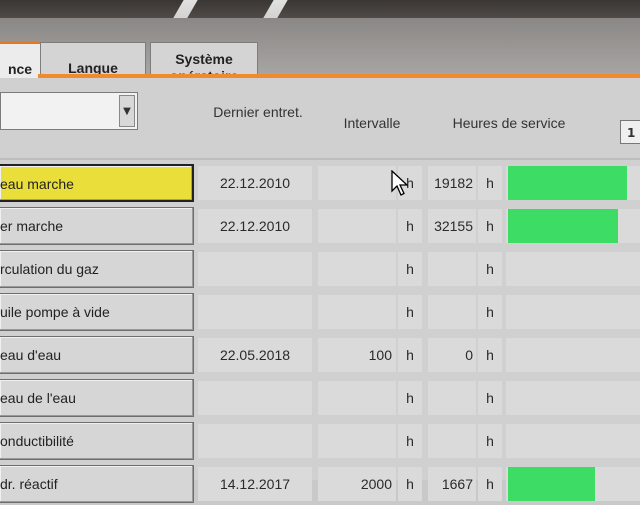 The image size is (640, 505). I want to click on component-button: er marche, so click(97, 226).